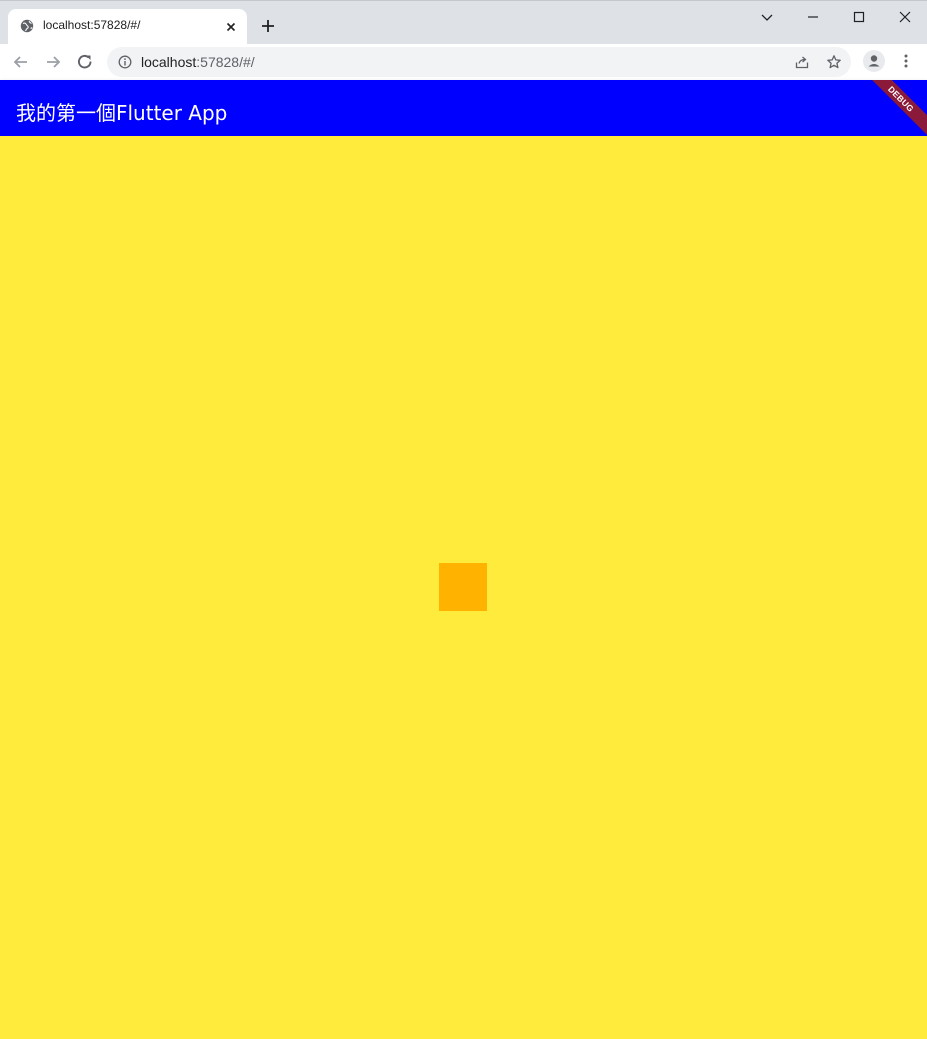 This screenshot has height=1039, width=927. Describe the element at coordinates (802, 62) in the screenshot. I see `share-icon` at that location.